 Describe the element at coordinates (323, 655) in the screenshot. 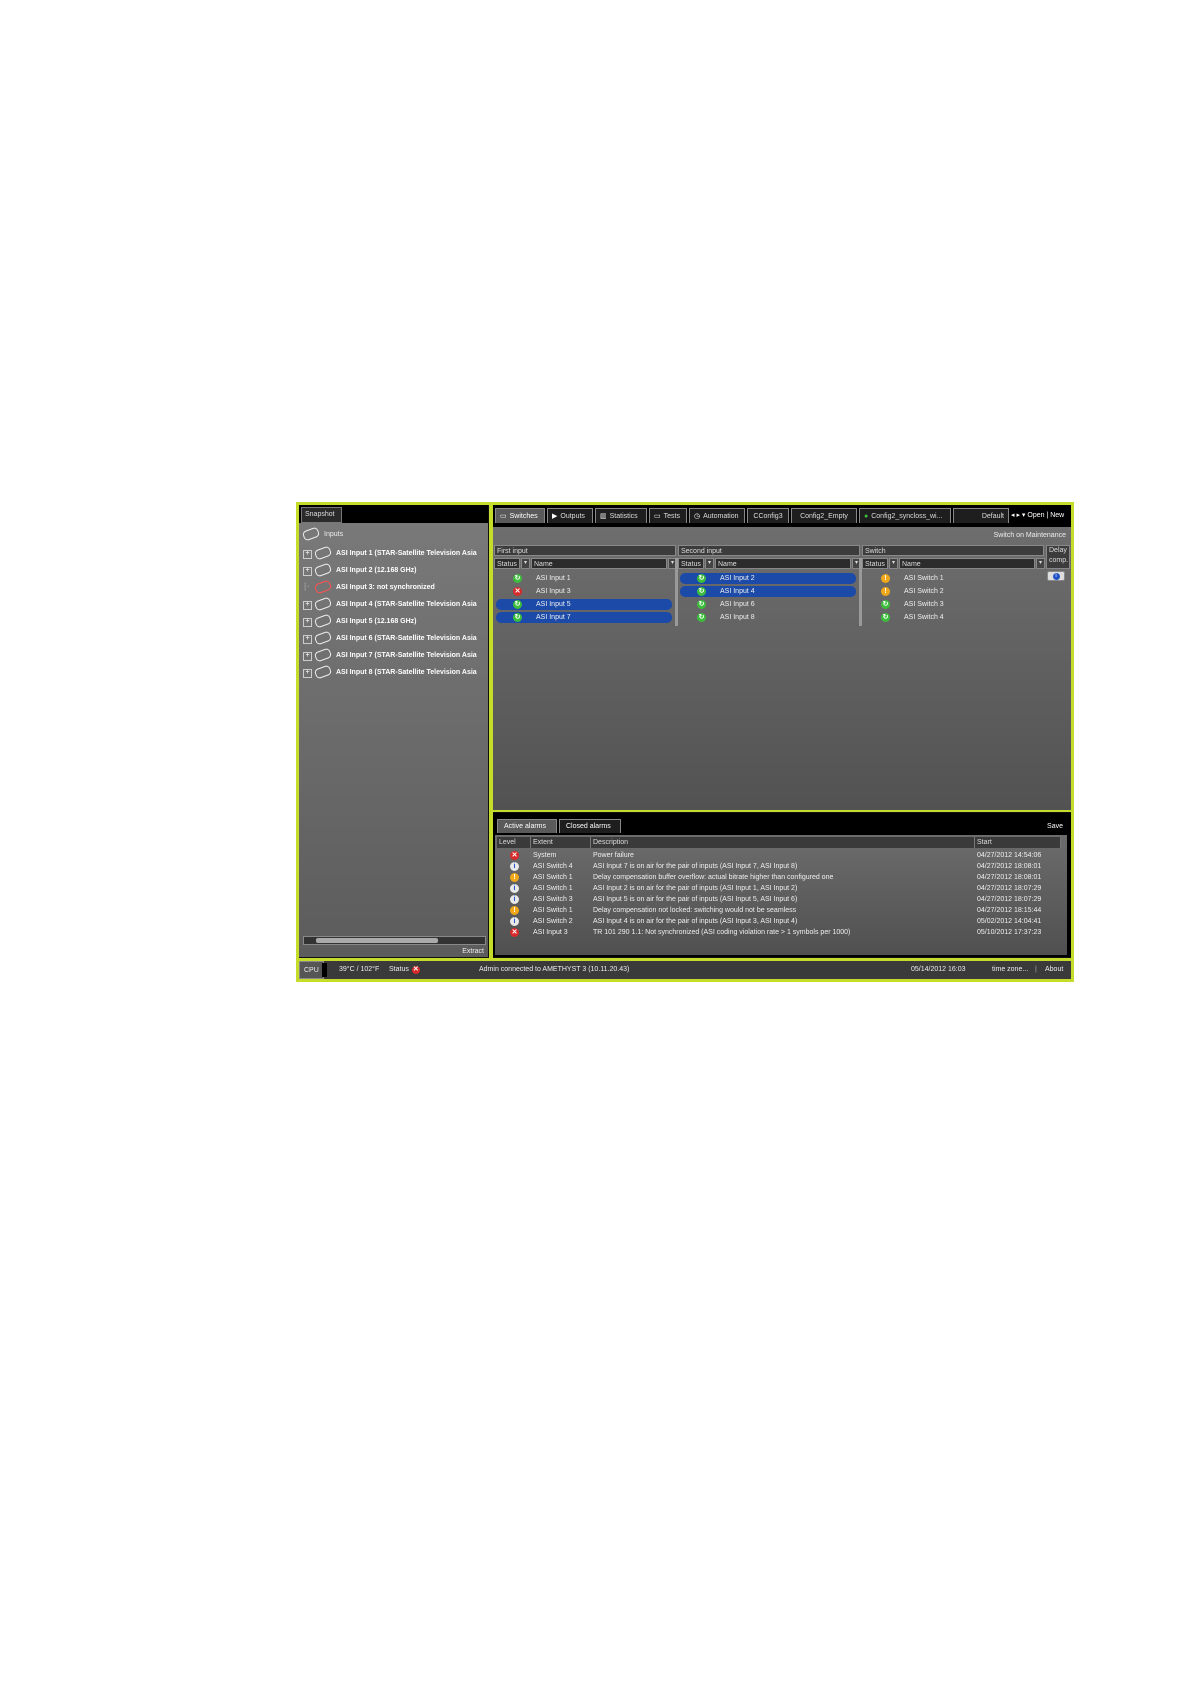

I see `input-connector-icon` at that location.